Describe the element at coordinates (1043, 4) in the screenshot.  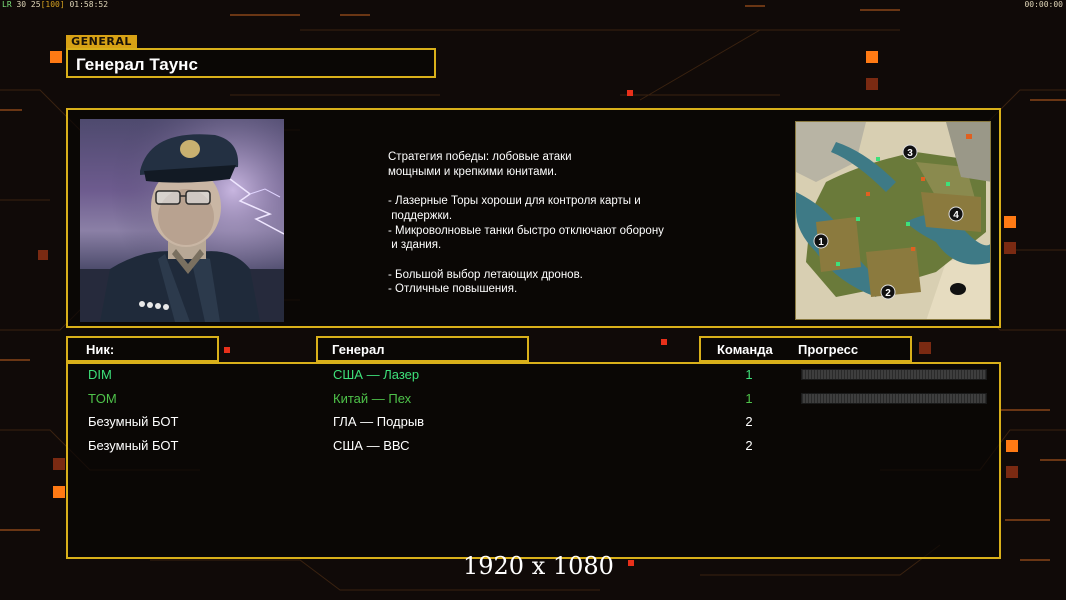
I see `hud-right-clock: 00:00:00` at that location.